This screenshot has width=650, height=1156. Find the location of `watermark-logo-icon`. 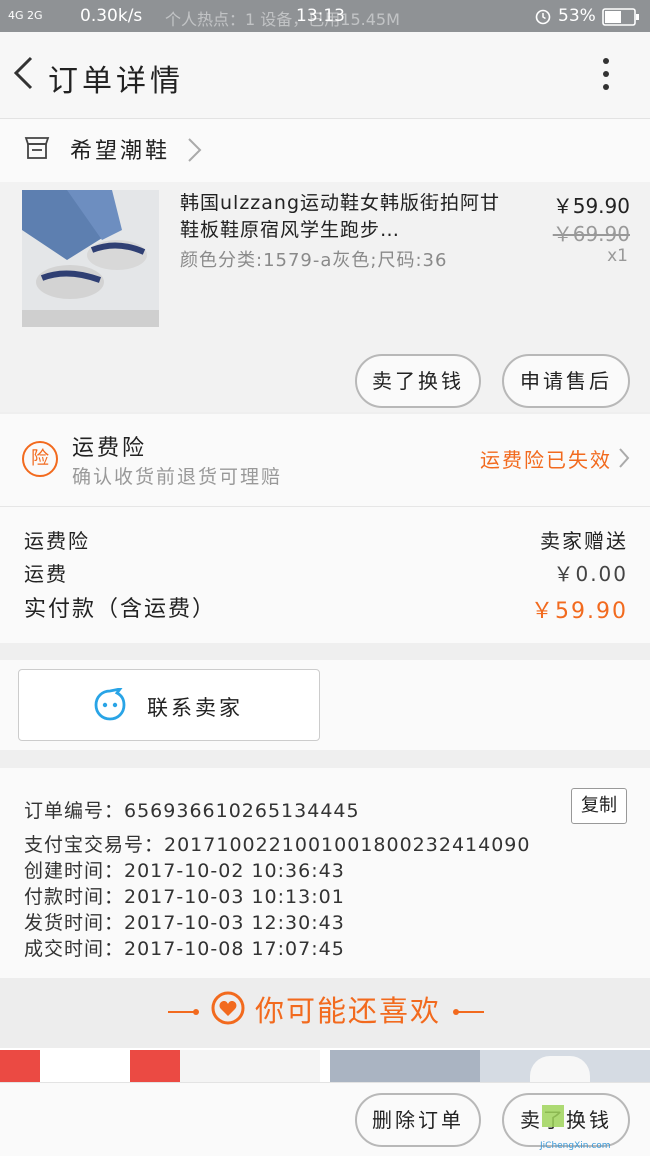

watermark-logo-icon is located at coordinates (553, 1116).